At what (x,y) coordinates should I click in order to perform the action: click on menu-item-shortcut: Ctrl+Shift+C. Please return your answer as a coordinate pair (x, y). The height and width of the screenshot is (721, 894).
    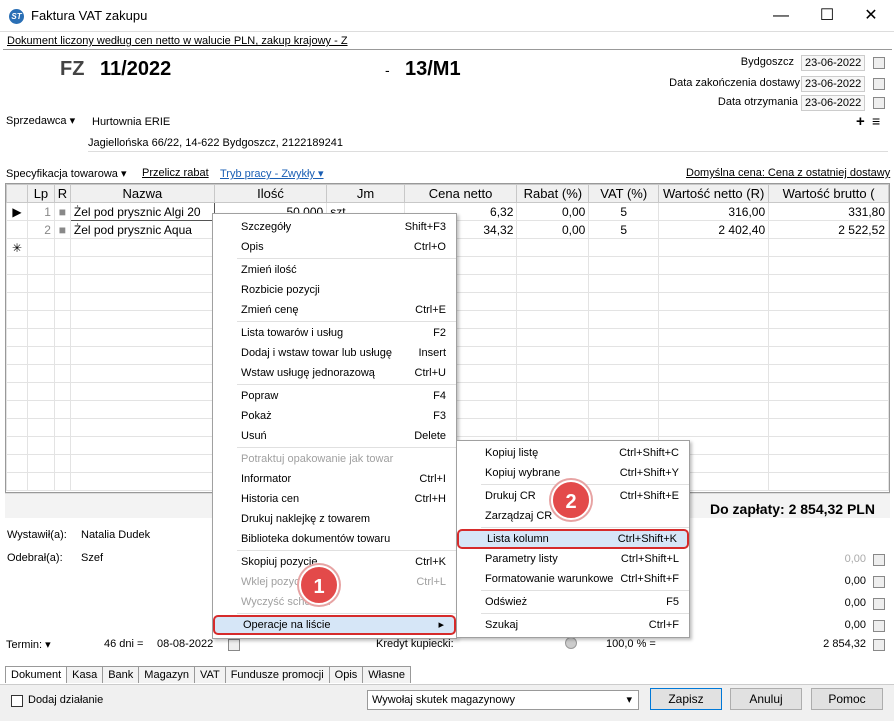
    Looking at the image, I should click on (649, 453).